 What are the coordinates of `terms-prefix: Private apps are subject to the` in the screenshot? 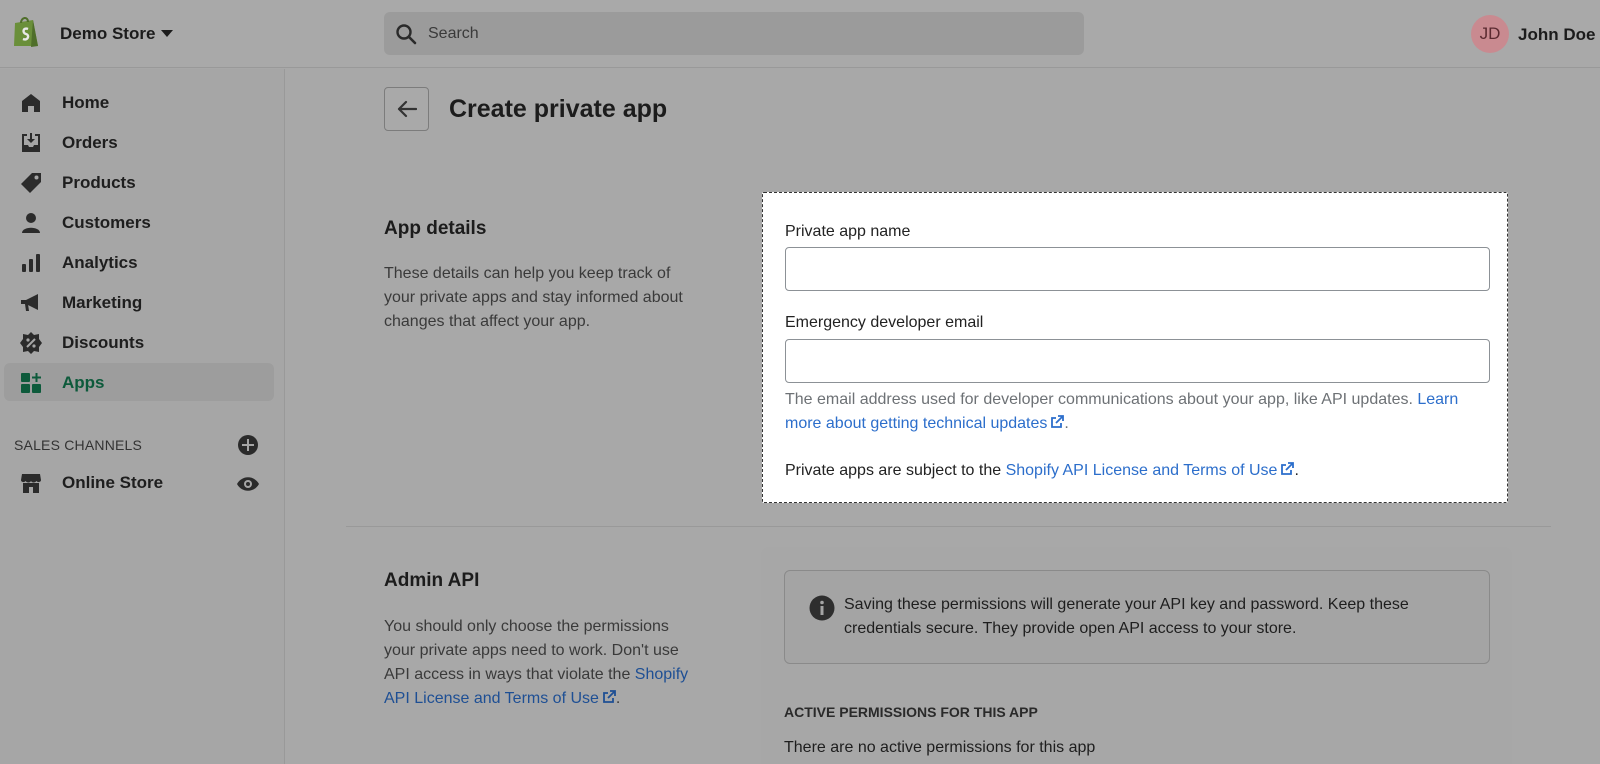 It's located at (895, 470).